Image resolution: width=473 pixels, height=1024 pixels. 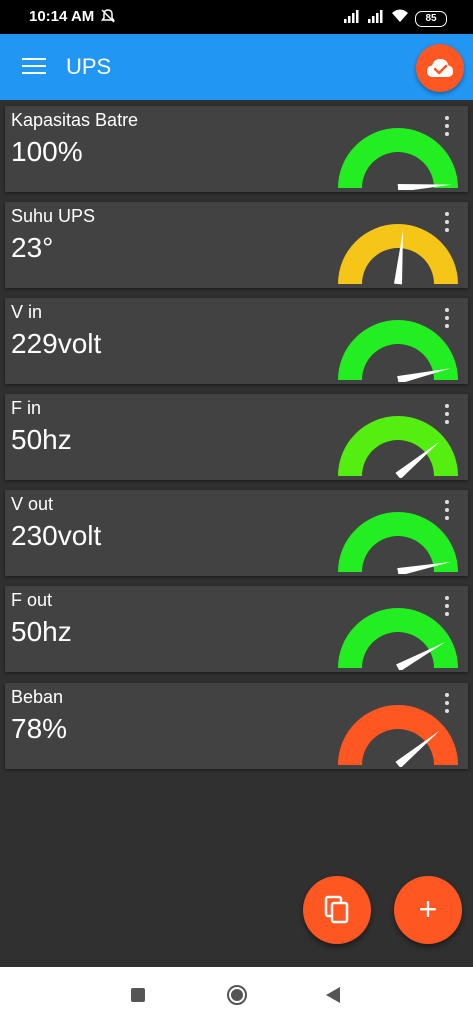 I want to click on card-suhu-ups: Suhu UPS 23°, so click(x=236, y=245).